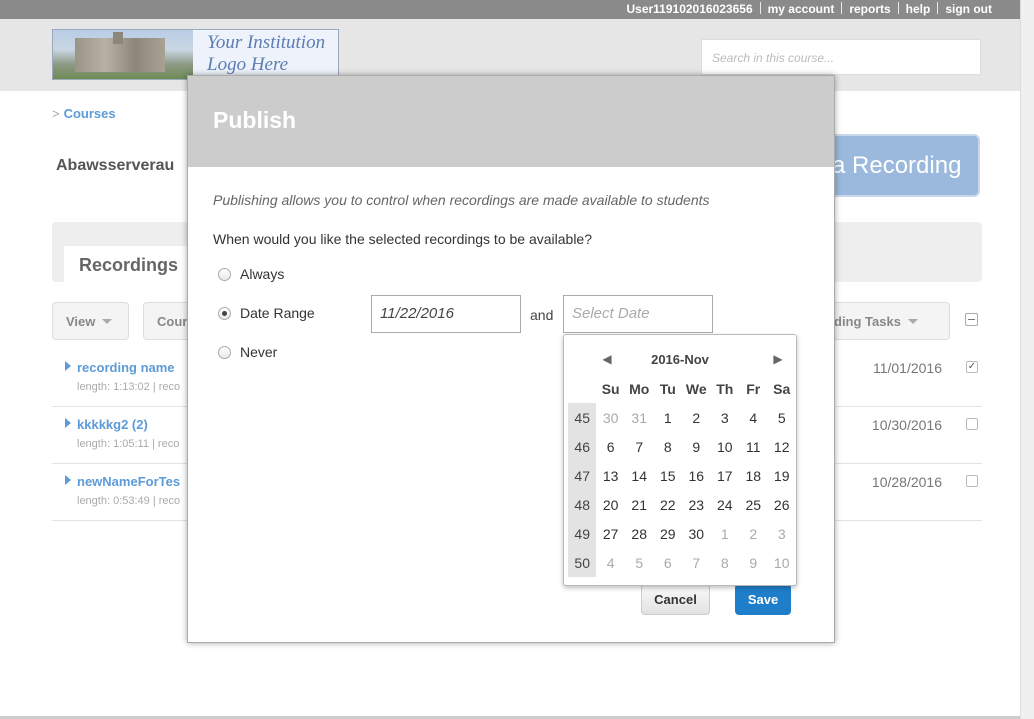 This screenshot has height=719, width=1034. What do you see at coordinates (971, 319) in the screenshot?
I see `select-all-checkbox` at bounding box center [971, 319].